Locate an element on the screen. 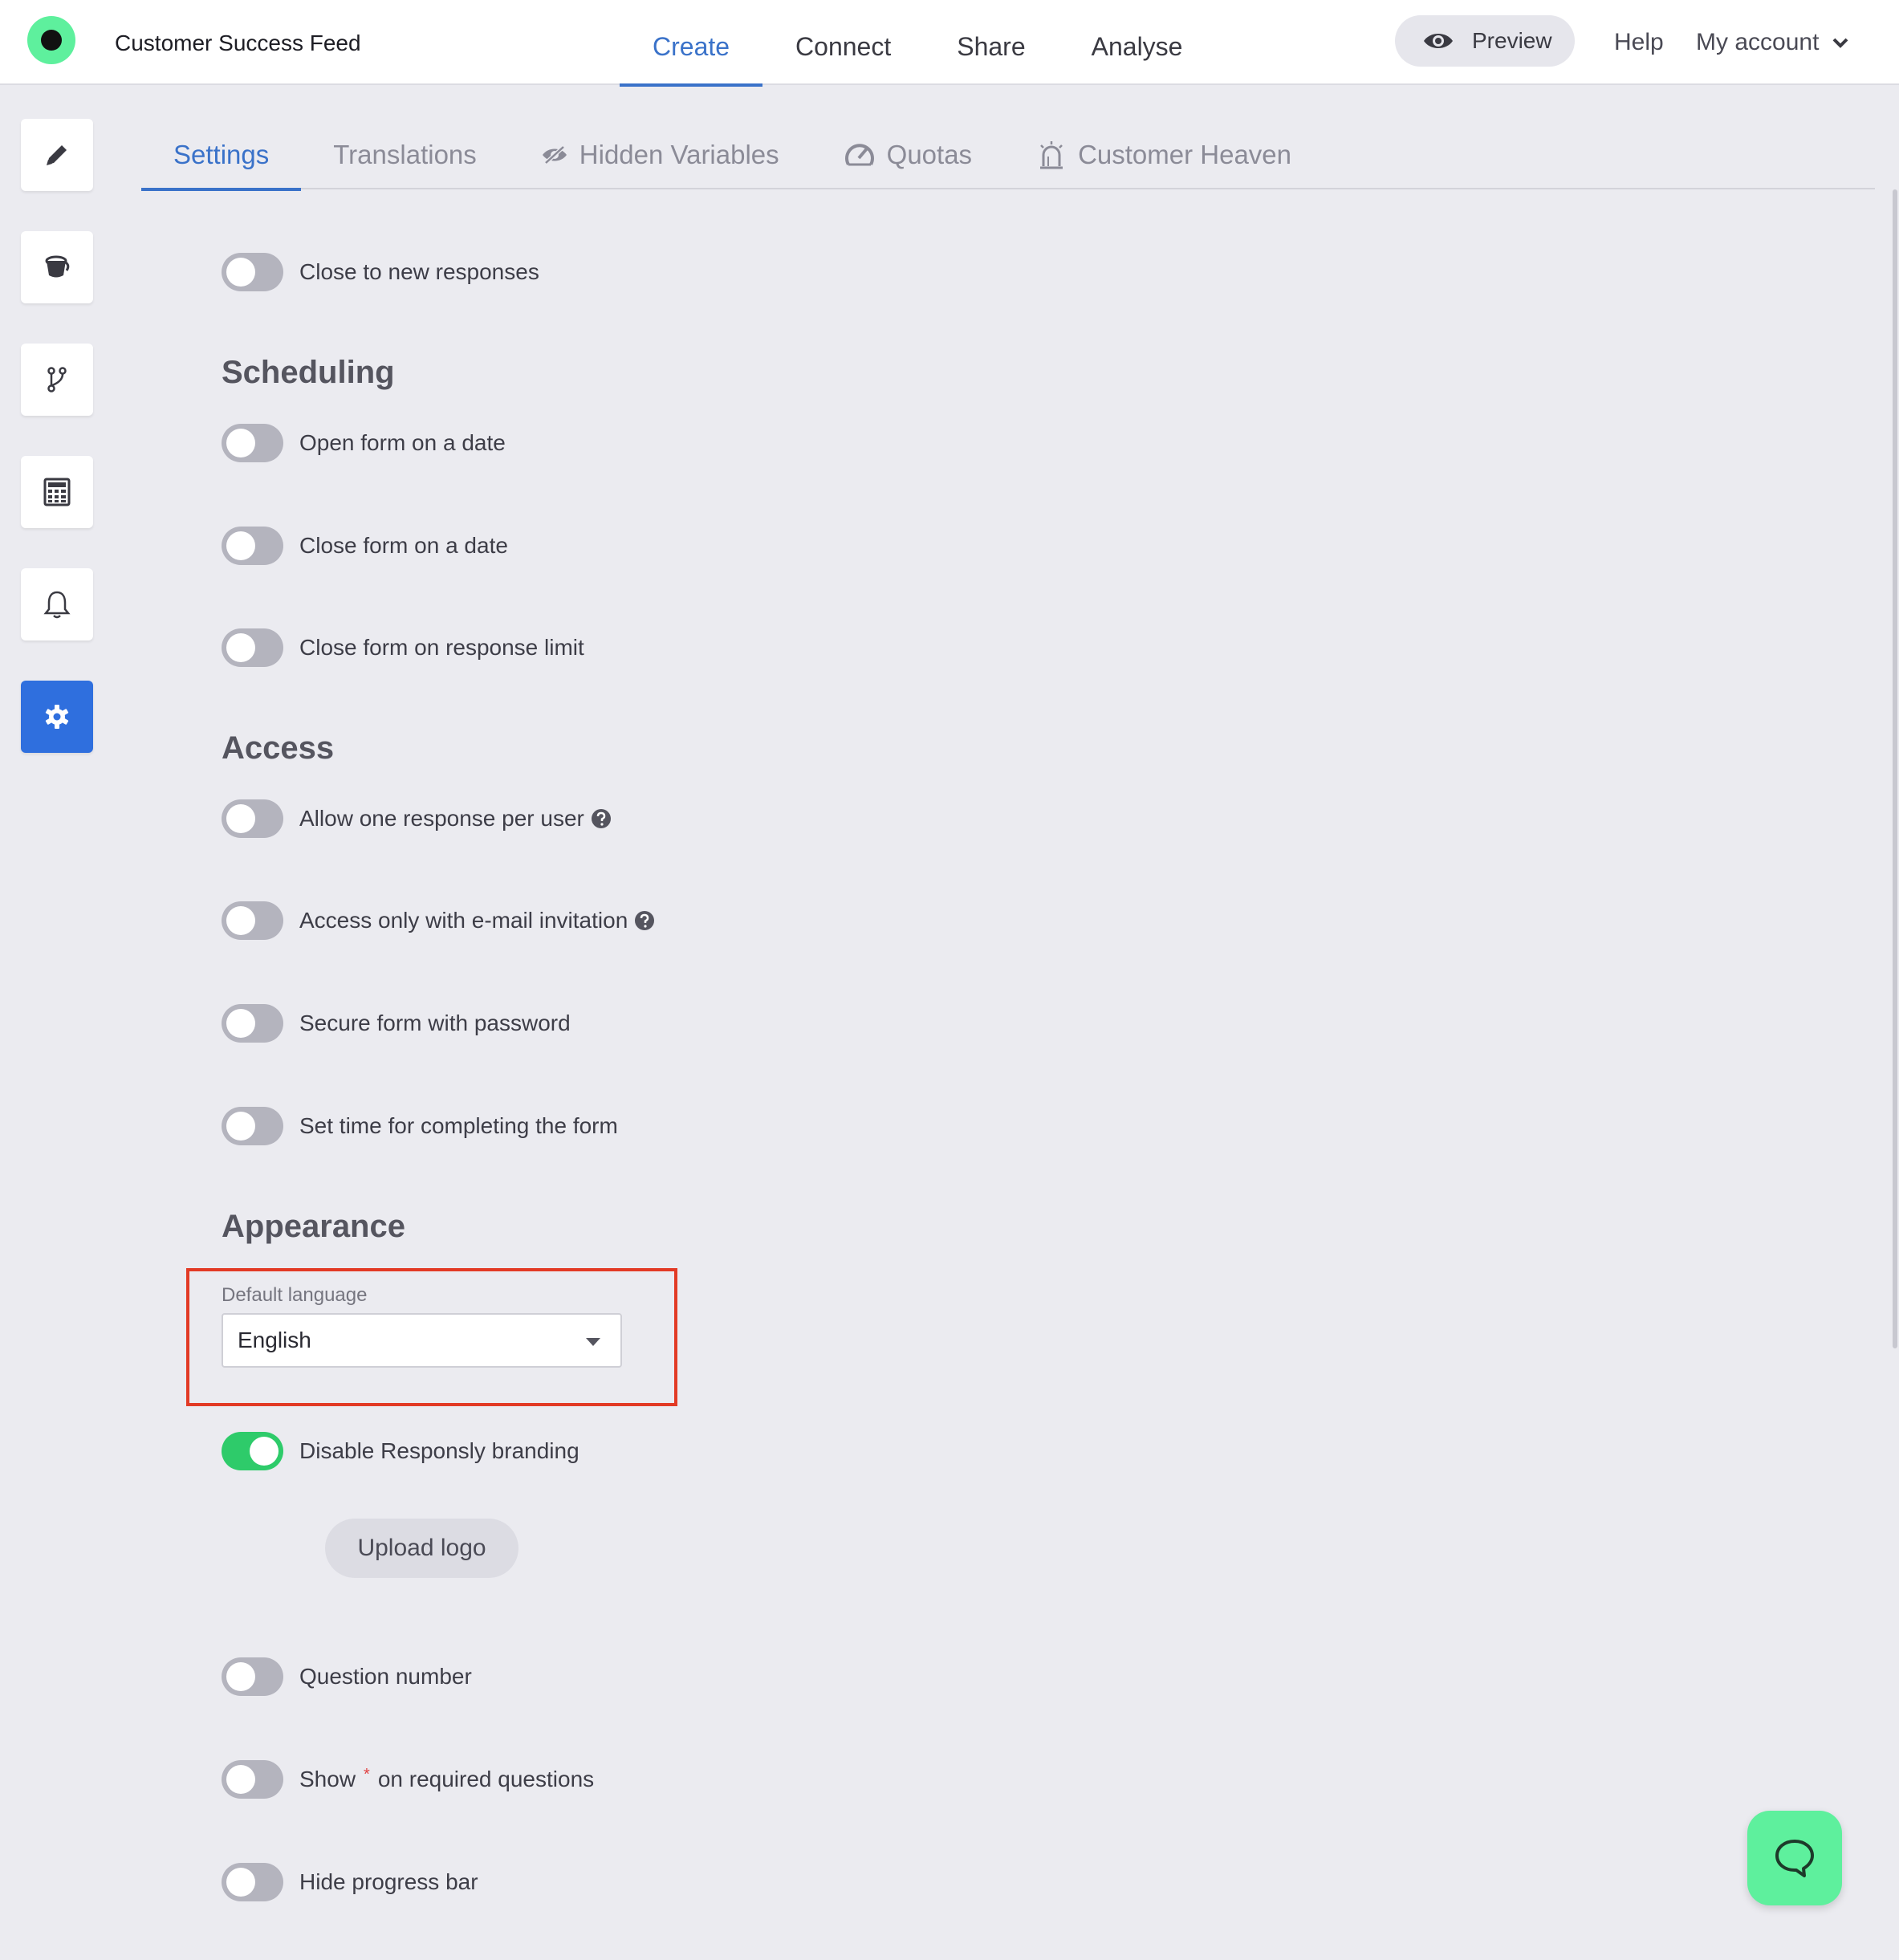  tab-analyse: Analyse is located at coordinates (1137, 42).